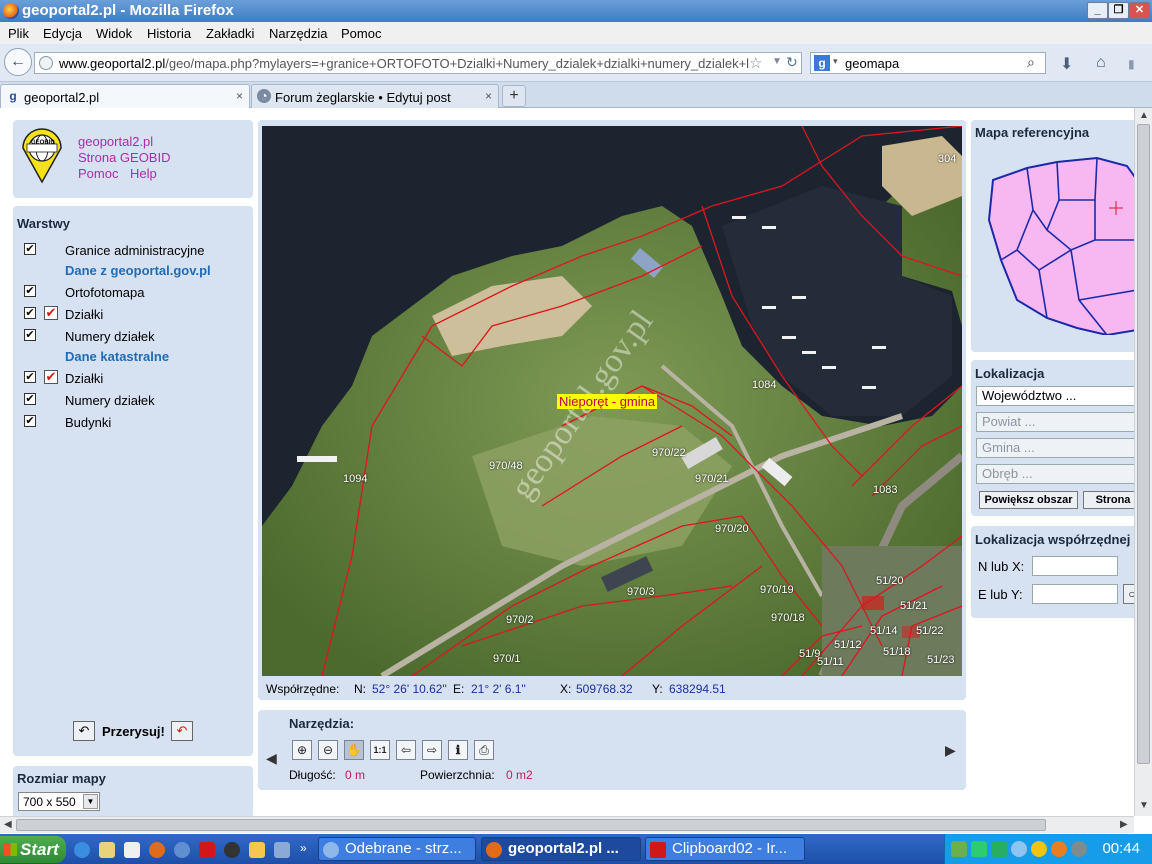 The width and height of the screenshot is (1152, 864). What do you see at coordinates (90, 801) in the screenshot?
I see `chevron-down-icon: ▼` at bounding box center [90, 801].